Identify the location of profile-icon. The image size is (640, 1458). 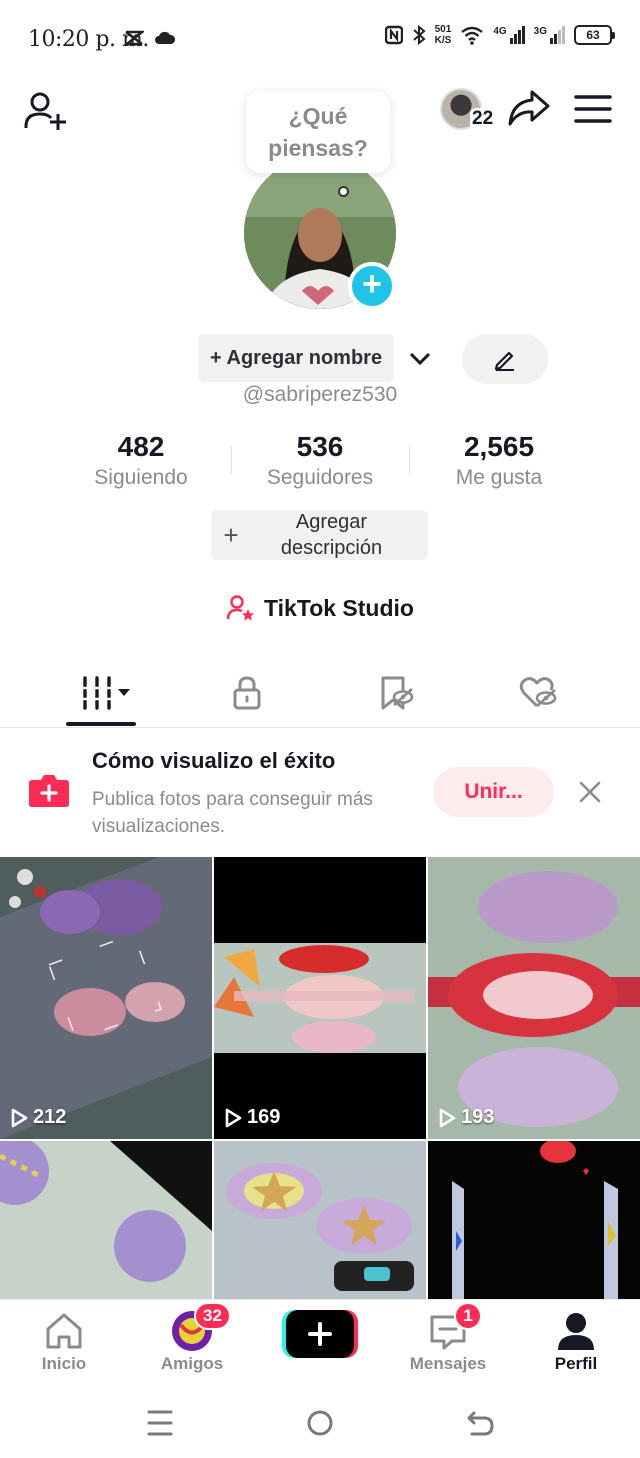
(576, 1331).